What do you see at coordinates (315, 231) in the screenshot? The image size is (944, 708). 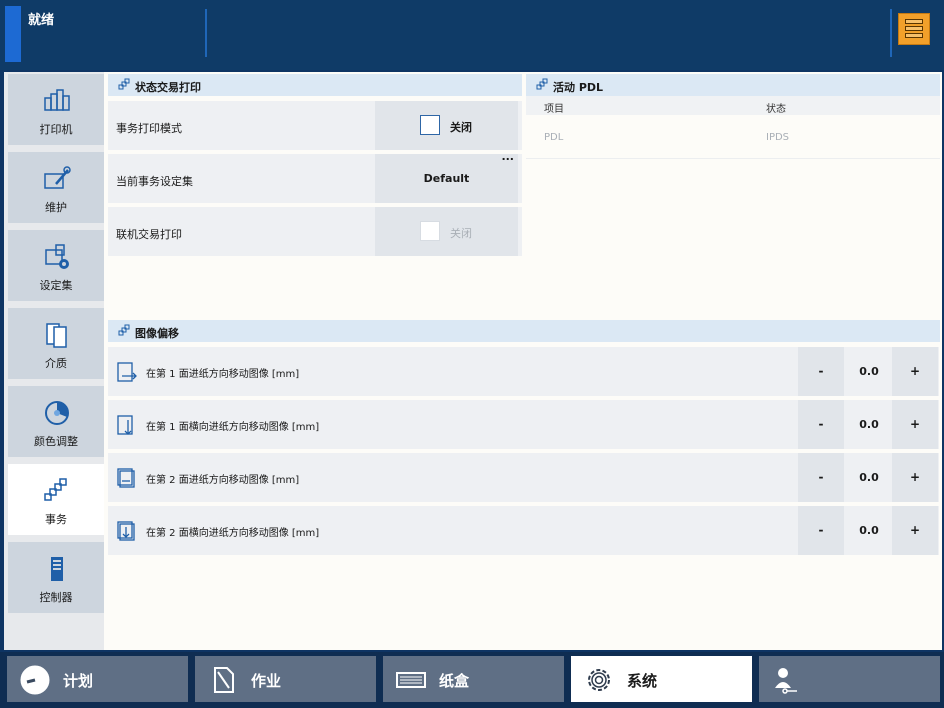 I see `setting-row: 联机交易打印 关闭` at bounding box center [315, 231].